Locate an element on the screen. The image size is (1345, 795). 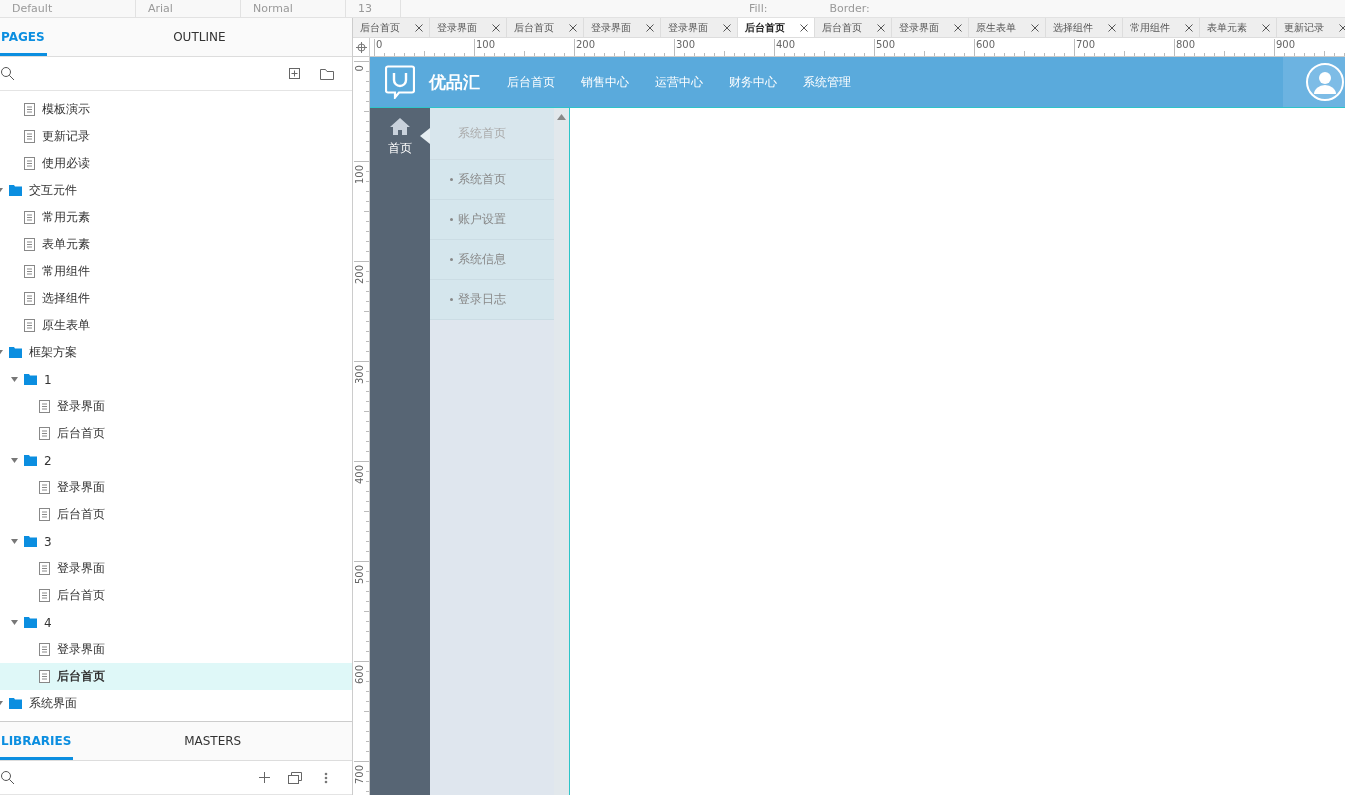
page-item: 模板演示 is located at coordinates (176, 109).